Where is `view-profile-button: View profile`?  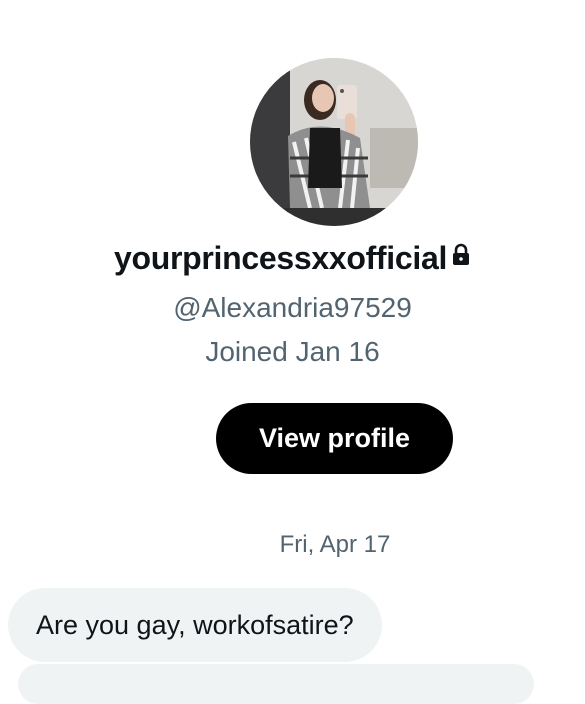
view-profile-button: View profile is located at coordinates (334, 438).